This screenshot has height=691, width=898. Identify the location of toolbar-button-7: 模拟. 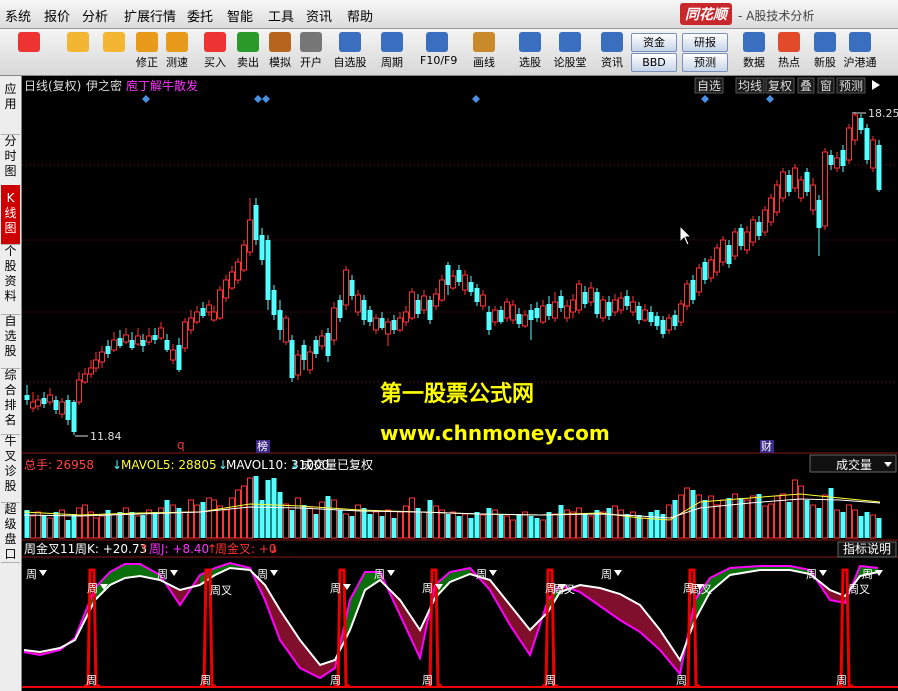
(280, 52).